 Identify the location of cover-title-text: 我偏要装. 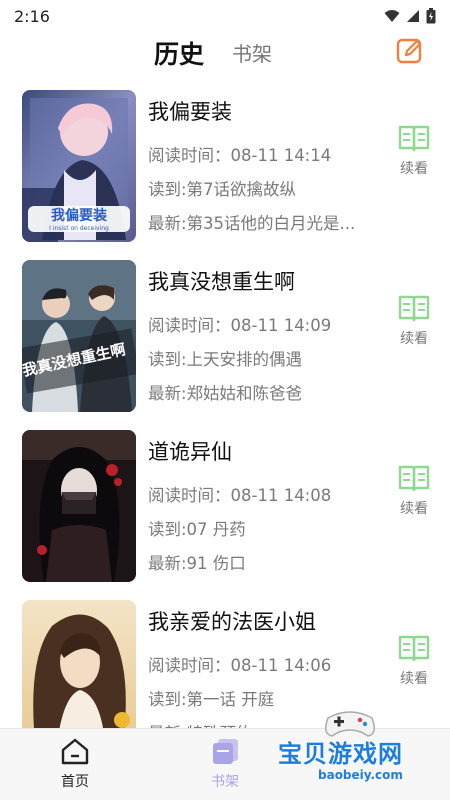
(79, 215).